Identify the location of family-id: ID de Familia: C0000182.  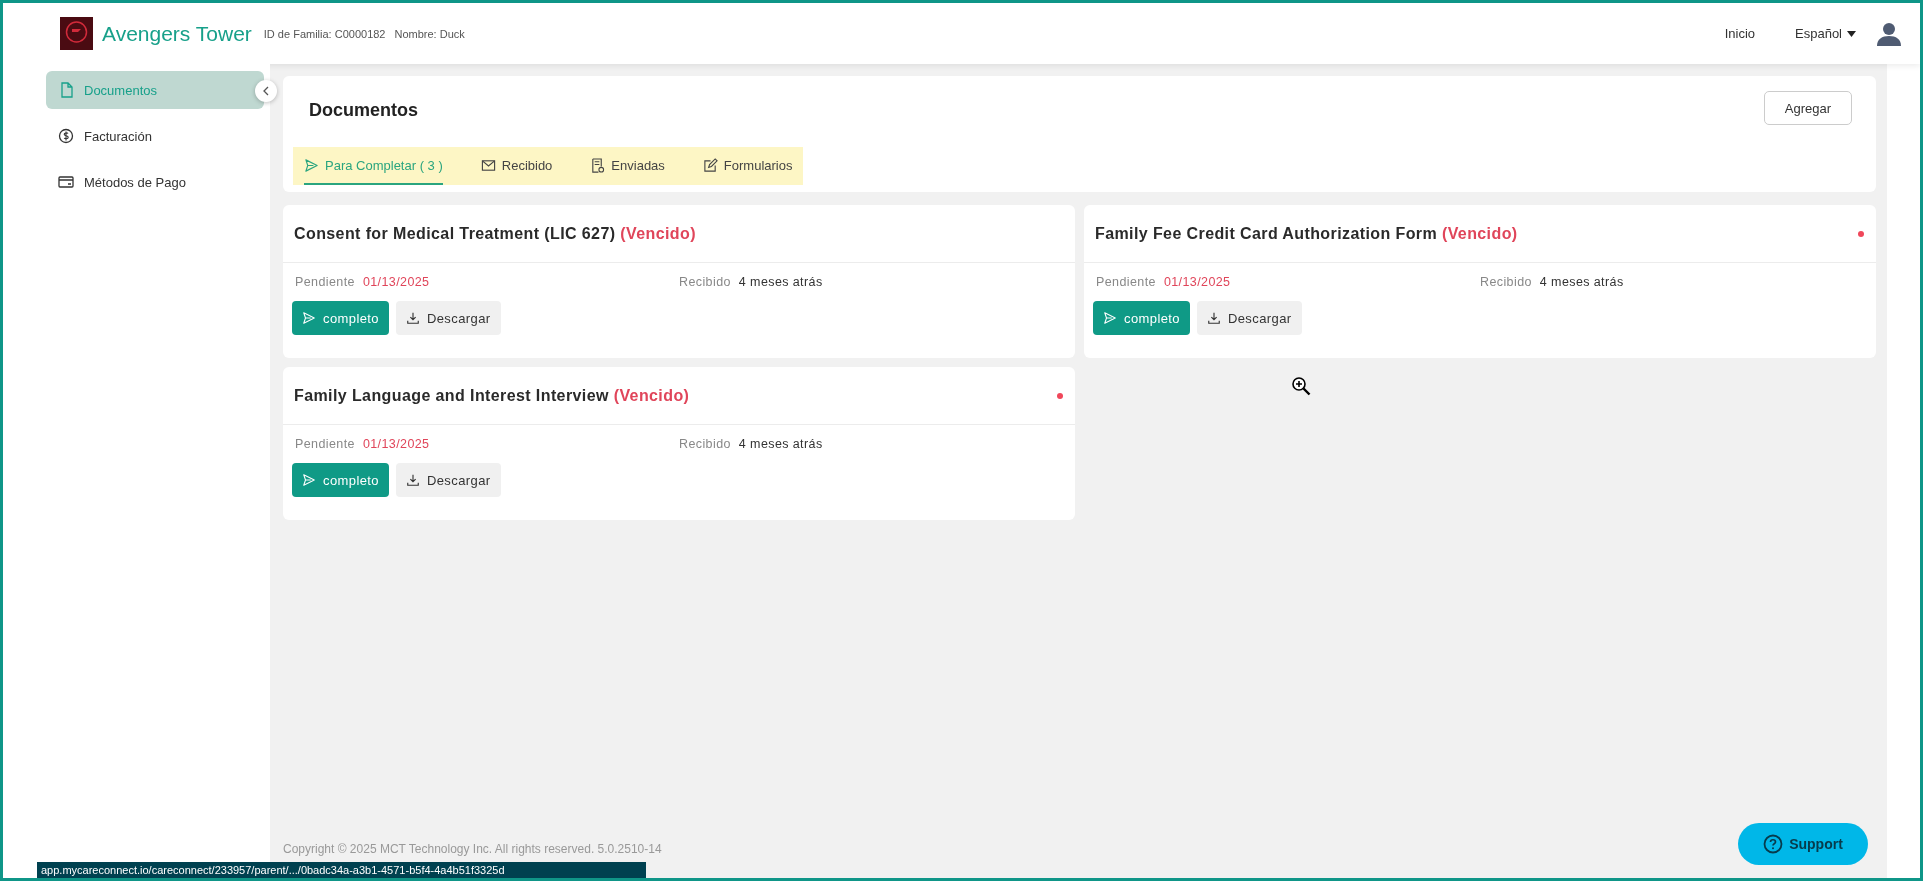
(324, 33).